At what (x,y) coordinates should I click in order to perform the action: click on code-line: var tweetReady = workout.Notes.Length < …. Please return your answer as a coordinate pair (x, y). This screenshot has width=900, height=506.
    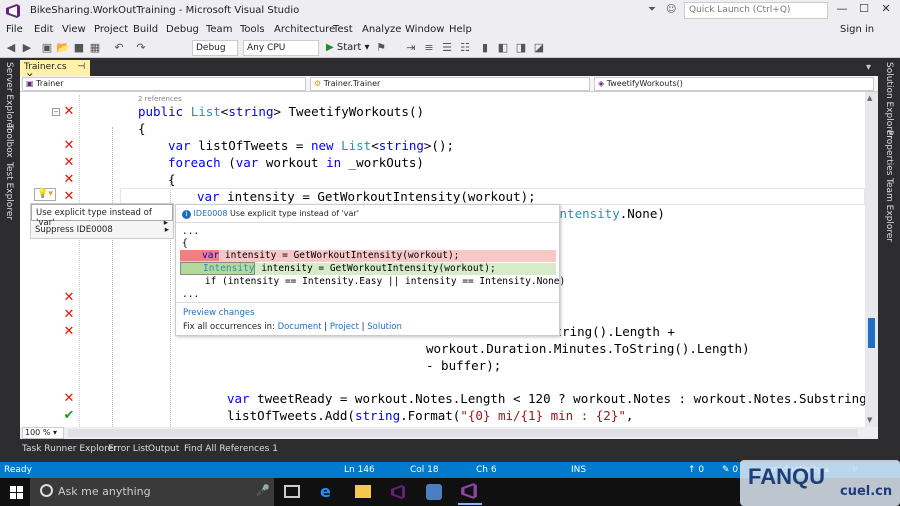
    Looking at the image, I should click on (546, 398).